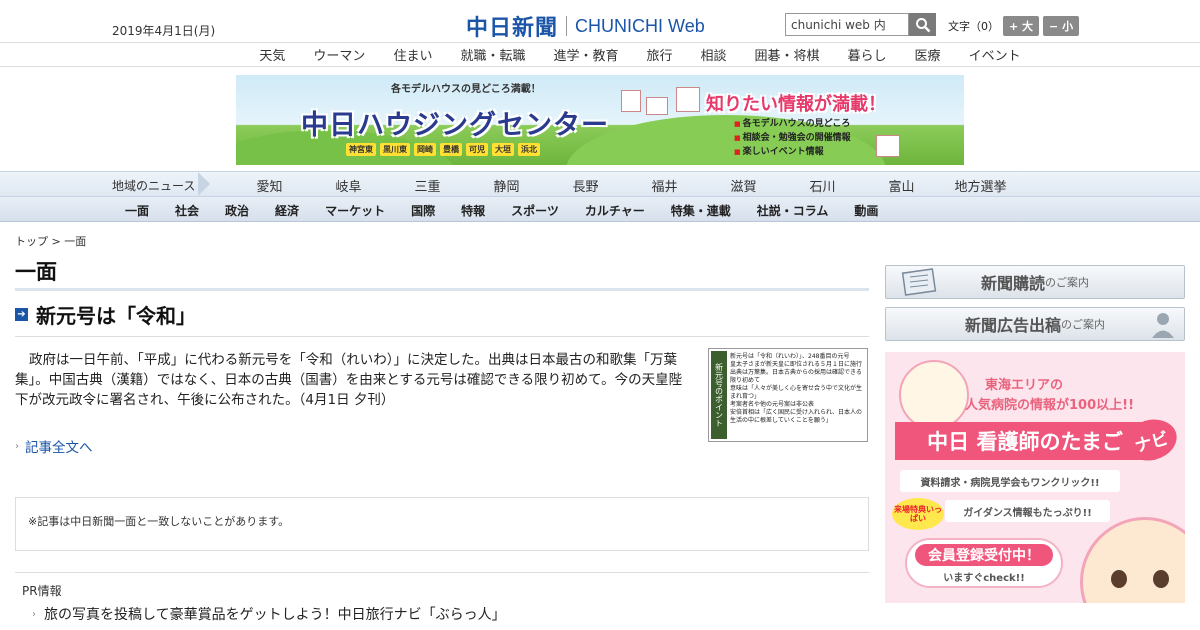  I want to click on banner-location-tags: 神宮東 黒川東 岡崎 豊橋 可児 大垣 浜北, so click(443, 149).